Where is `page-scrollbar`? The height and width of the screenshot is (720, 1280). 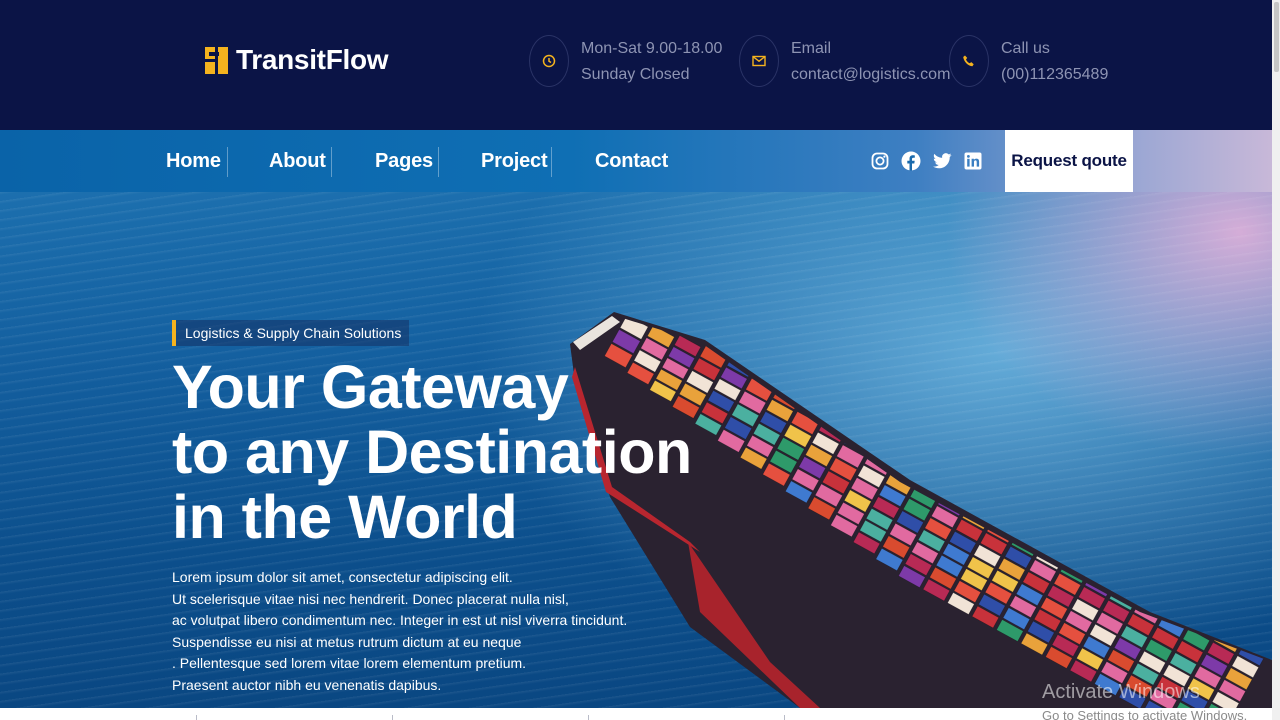
page-scrollbar is located at coordinates (1276, 360).